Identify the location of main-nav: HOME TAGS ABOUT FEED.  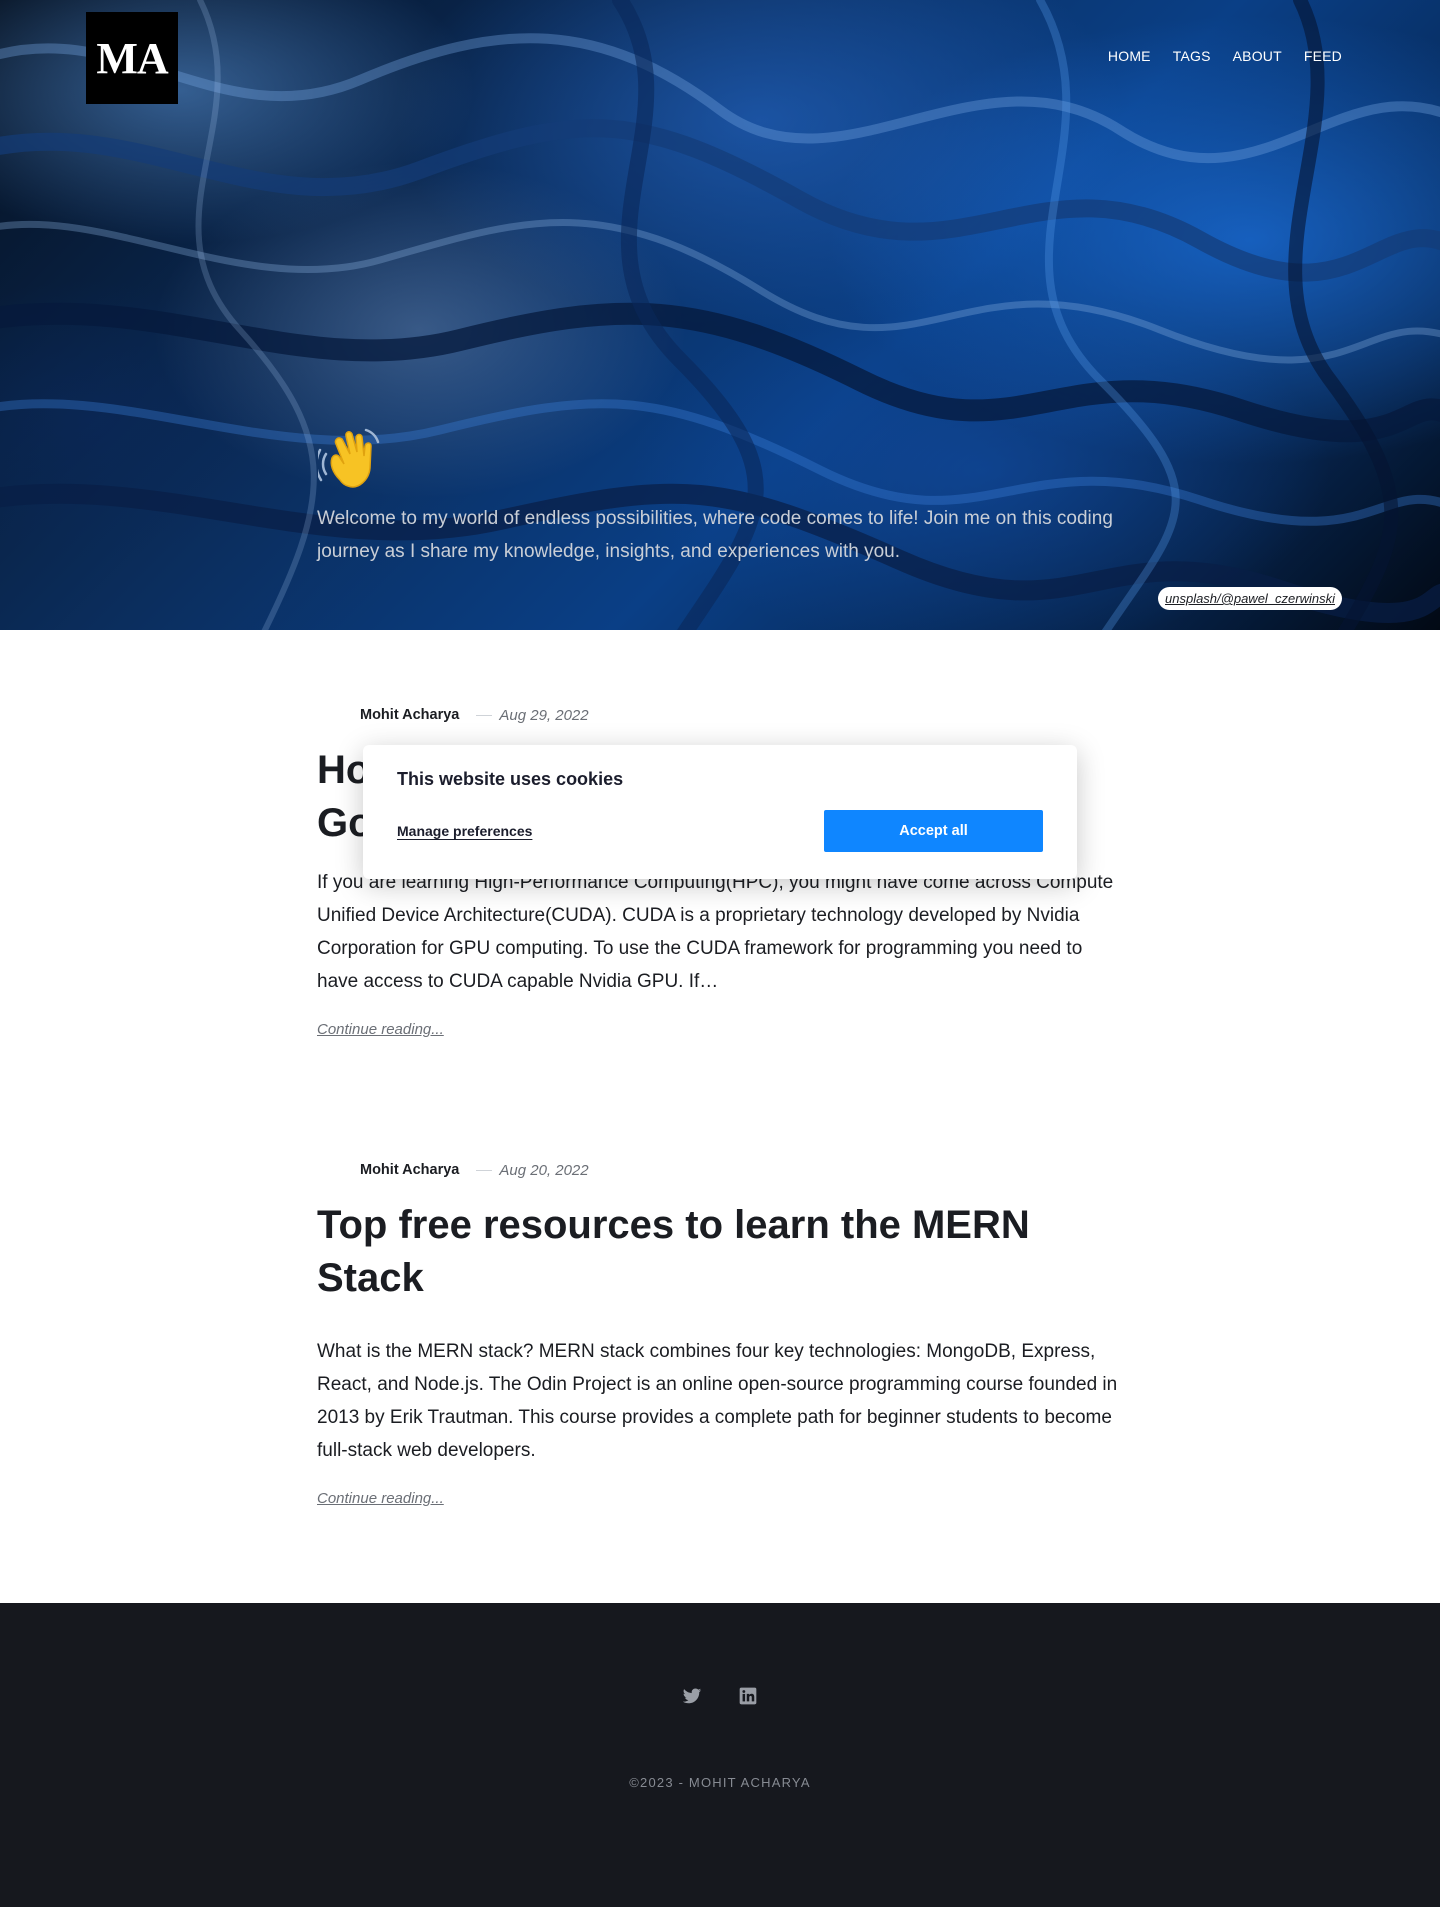
(1225, 56).